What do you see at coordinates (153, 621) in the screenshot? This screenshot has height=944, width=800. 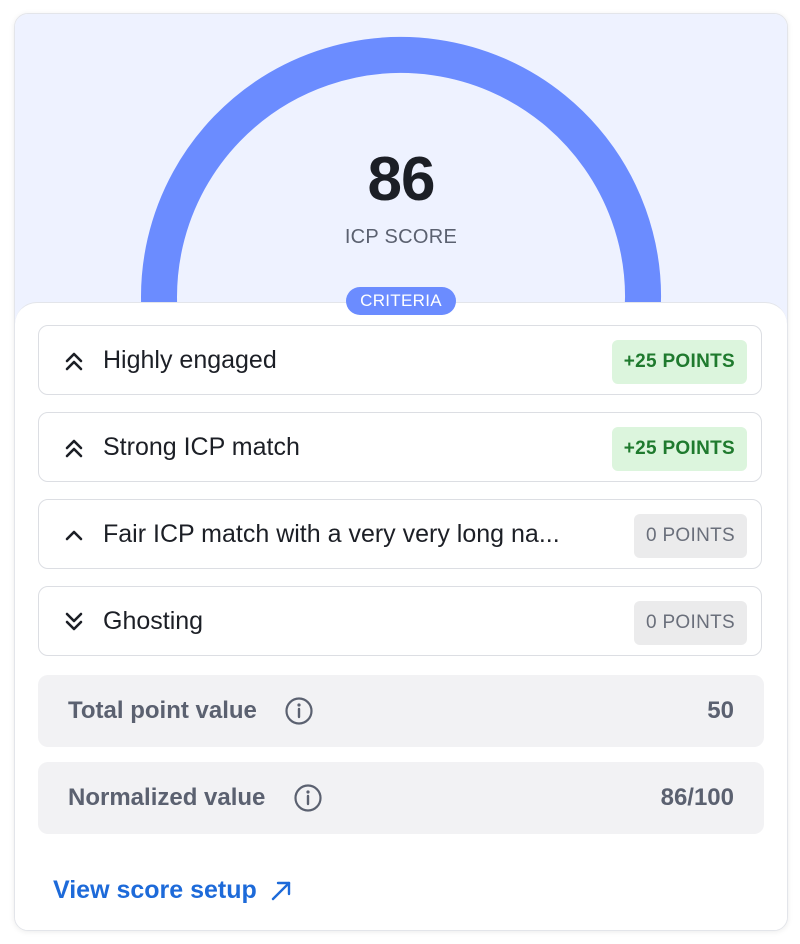 I see `criteria-item-label: Ghosting` at bounding box center [153, 621].